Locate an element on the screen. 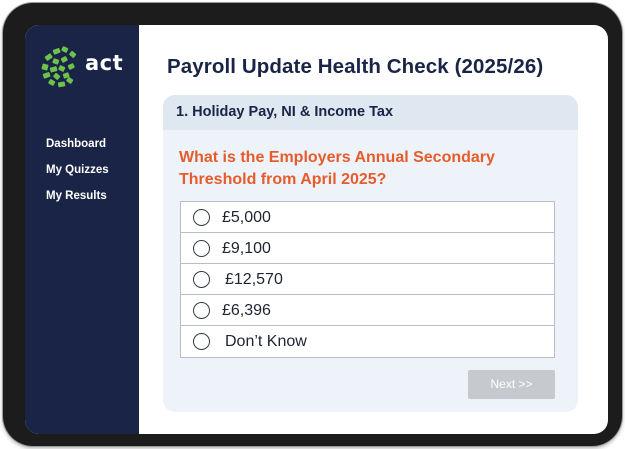 This screenshot has height=449, width=625. next-button: Next >> is located at coordinates (511, 384).